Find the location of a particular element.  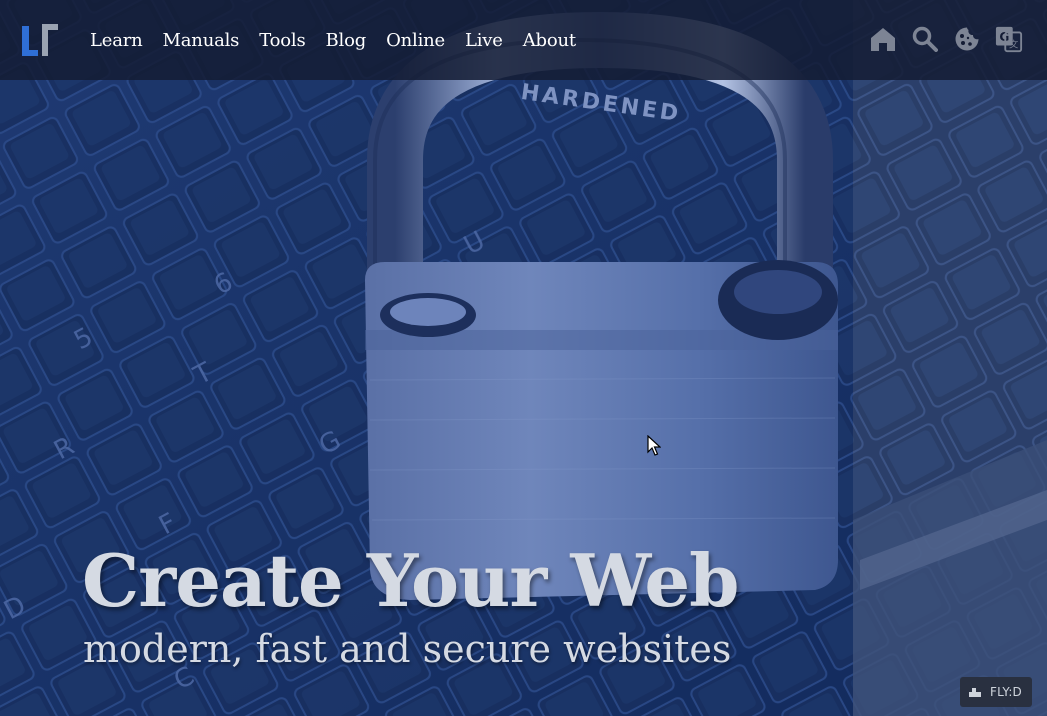

mouse-cursor-icon is located at coordinates (654, 445).